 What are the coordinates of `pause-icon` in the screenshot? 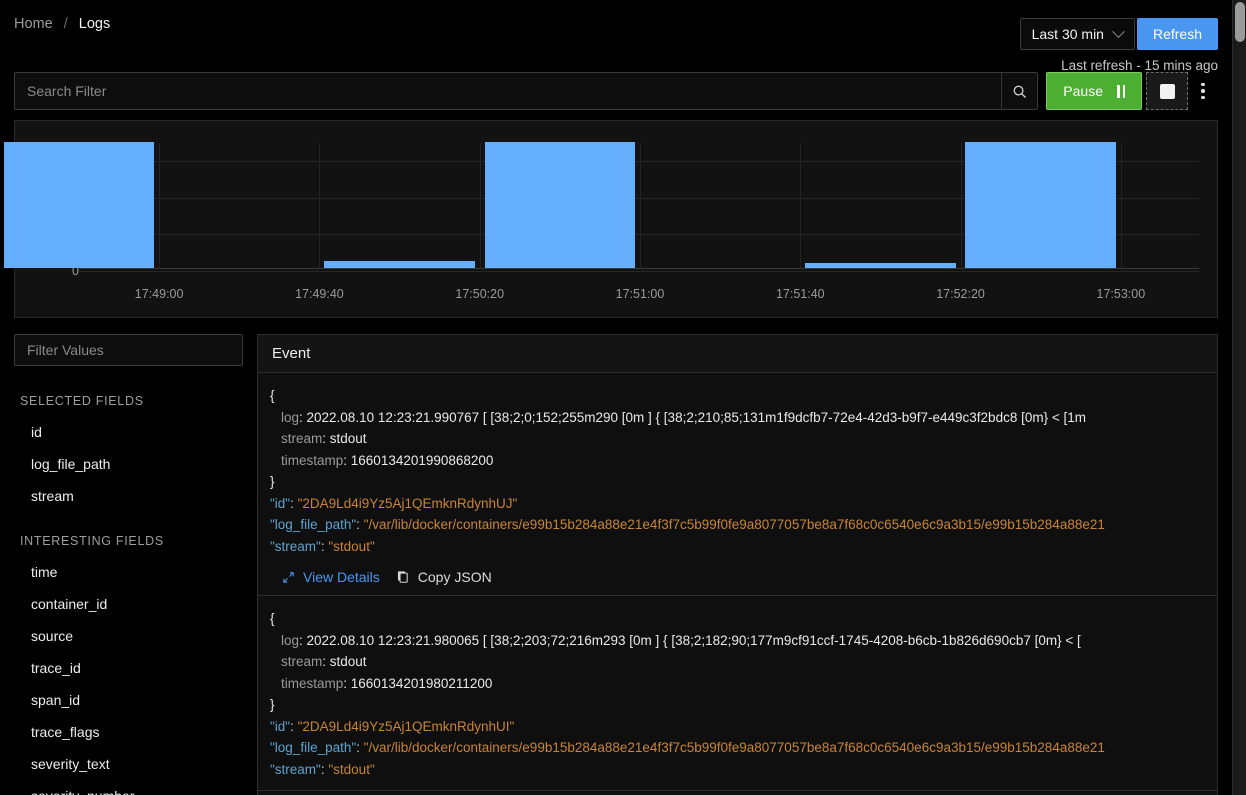 It's located at (1121, 91).